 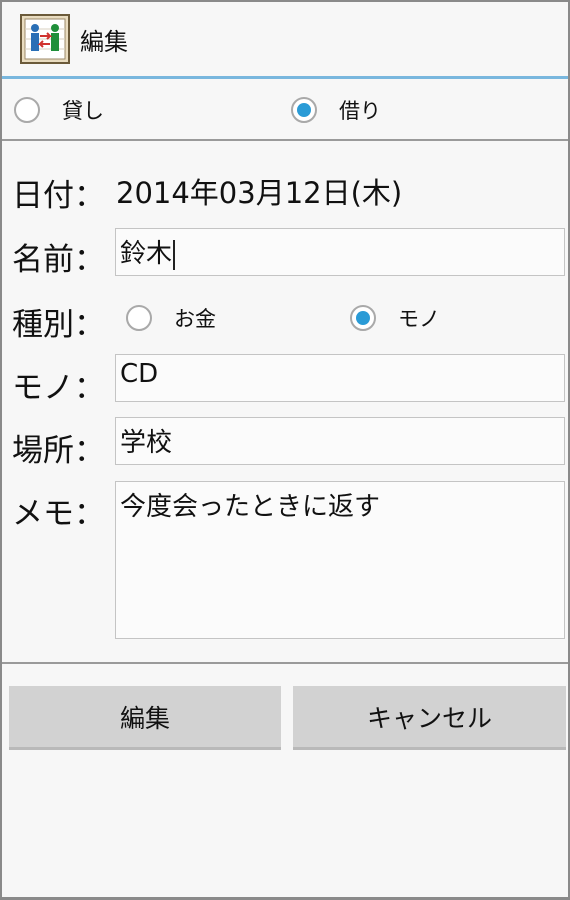 I want to click on radio-goods-label: モノ, so click(x=419, y=319).